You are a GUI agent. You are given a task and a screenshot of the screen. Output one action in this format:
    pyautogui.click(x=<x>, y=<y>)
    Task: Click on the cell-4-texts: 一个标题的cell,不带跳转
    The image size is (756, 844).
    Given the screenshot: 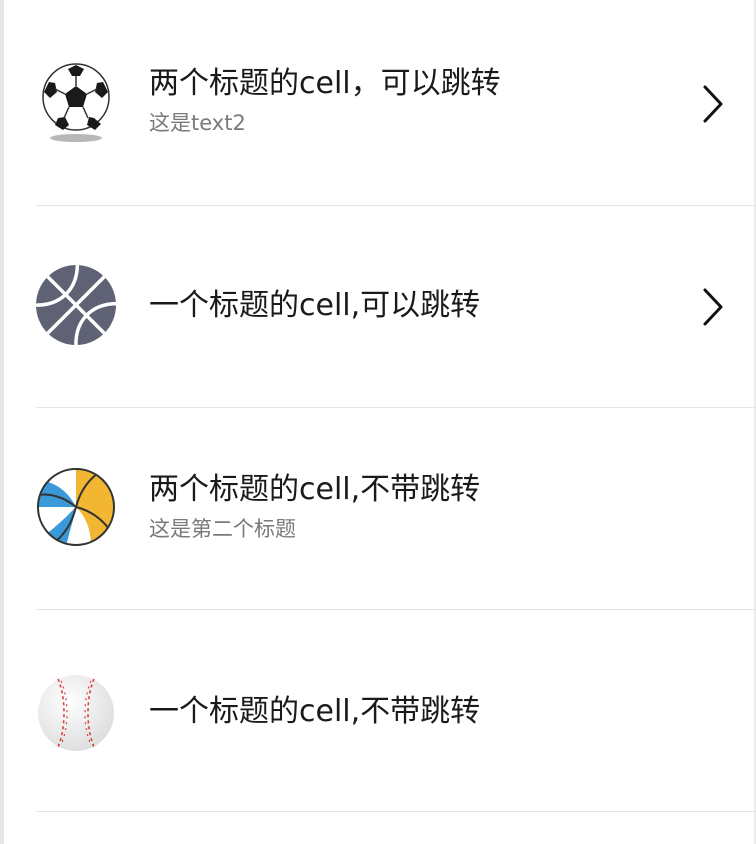 What is the action you would take?
    pyautogui.click(x=314, y=712)
    